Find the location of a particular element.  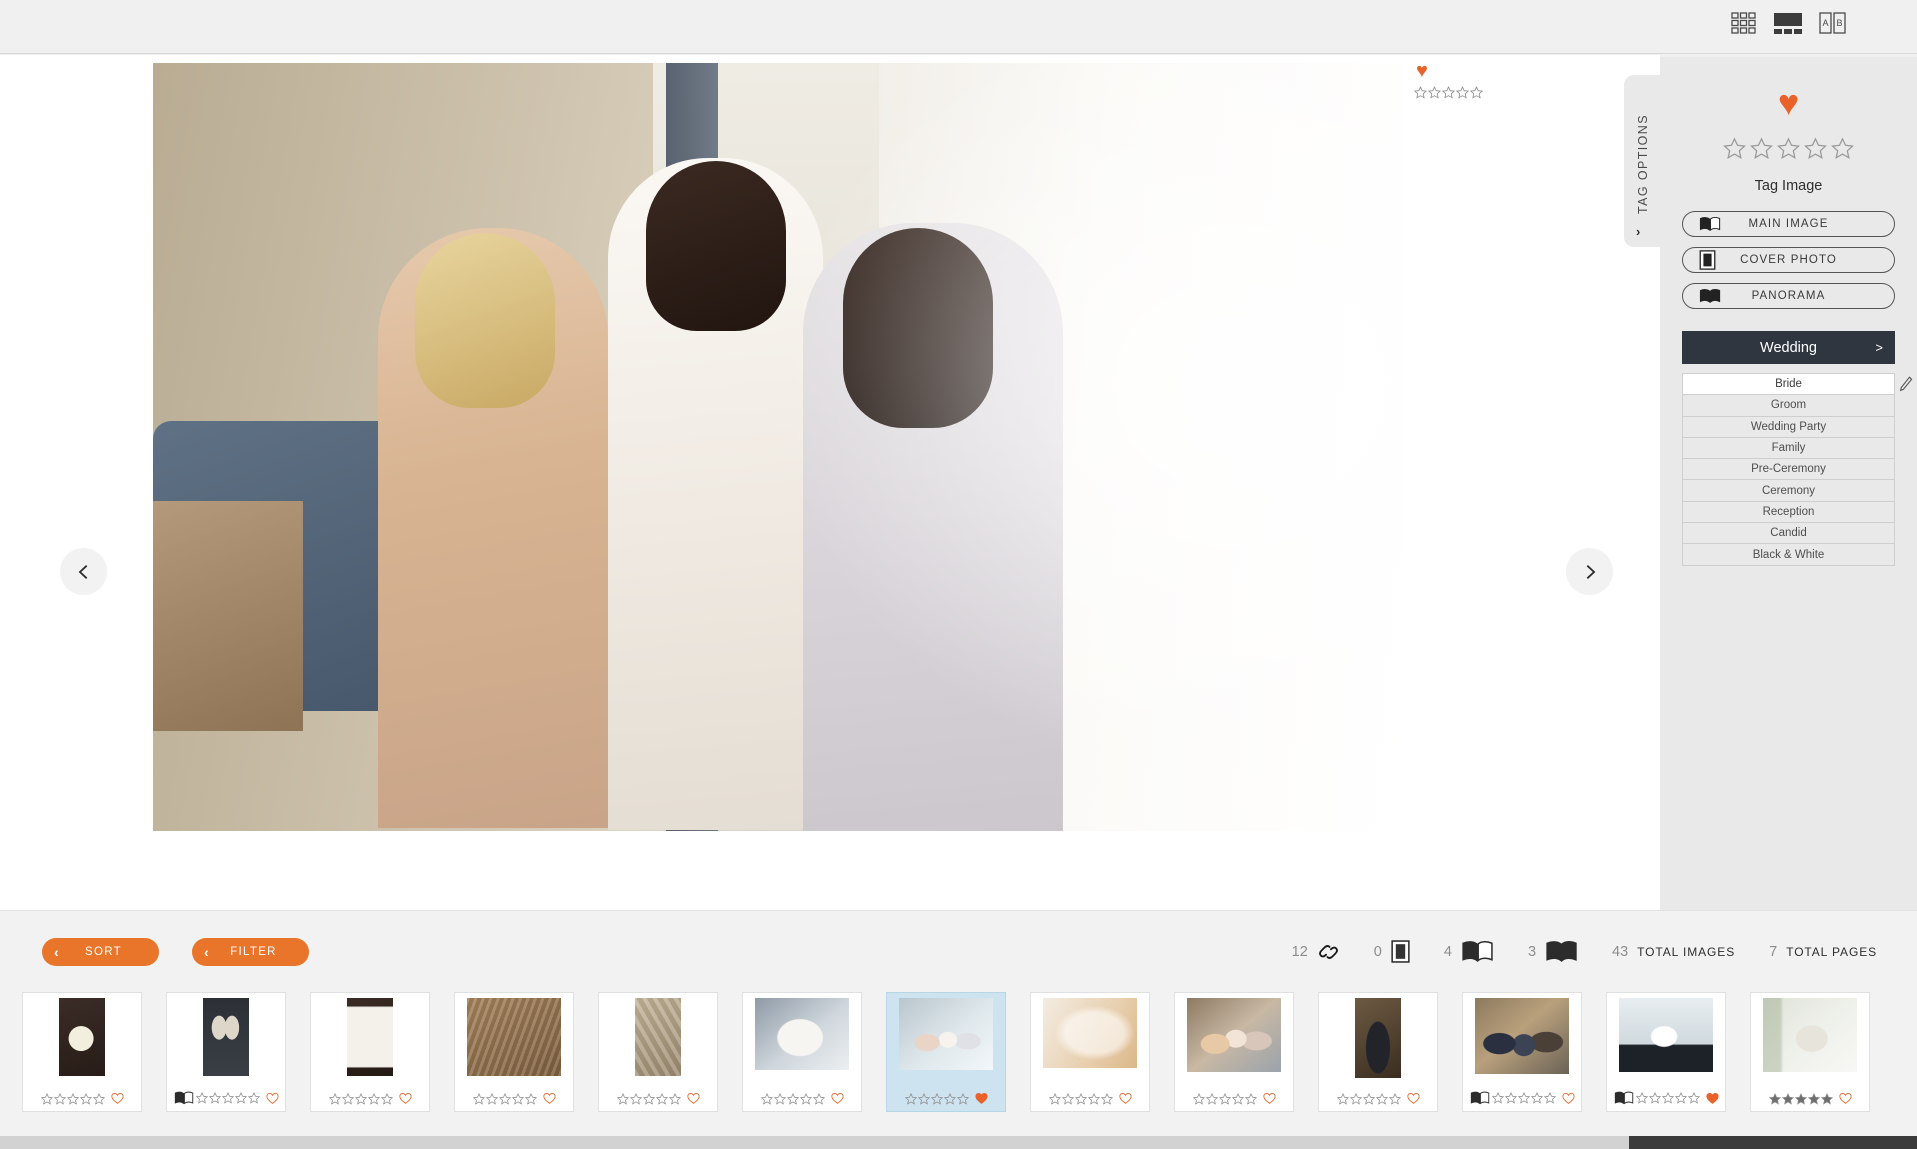

main-image-counter: 4 is located at coordinates (1469, 951).